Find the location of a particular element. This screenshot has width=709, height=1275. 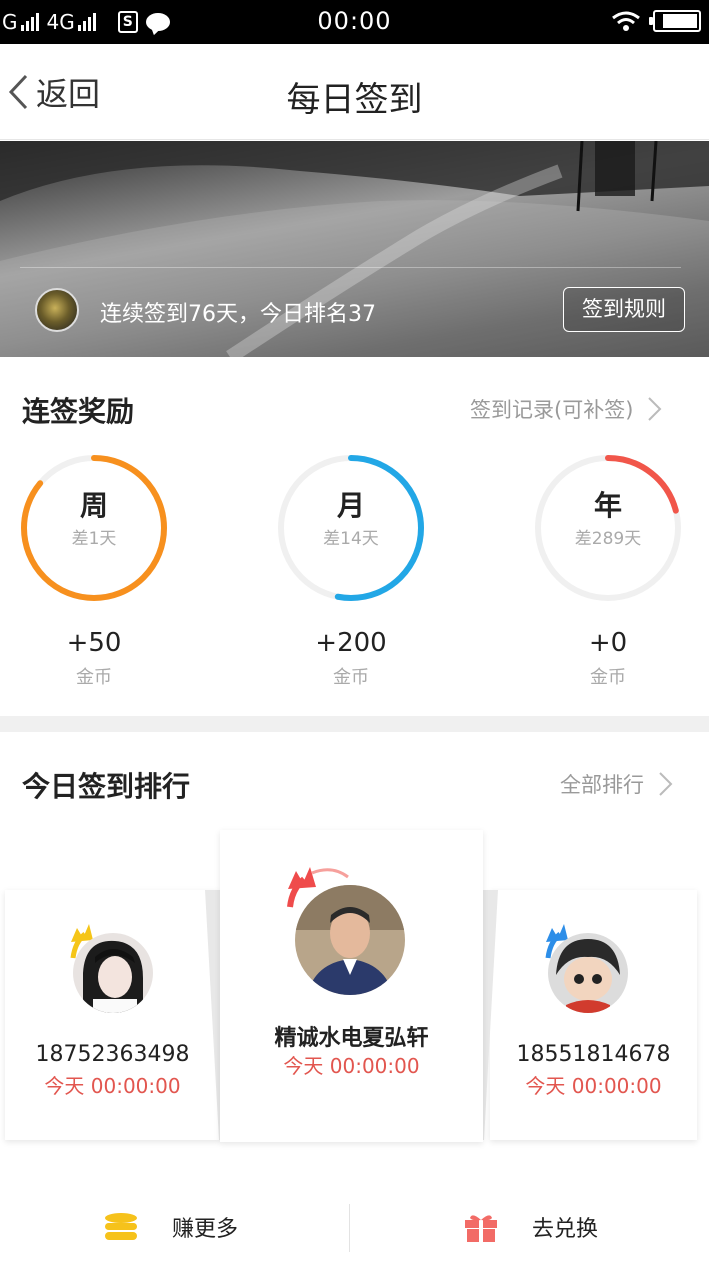

weekly-remaining: 差1天 is located at coordinates (94, 539).